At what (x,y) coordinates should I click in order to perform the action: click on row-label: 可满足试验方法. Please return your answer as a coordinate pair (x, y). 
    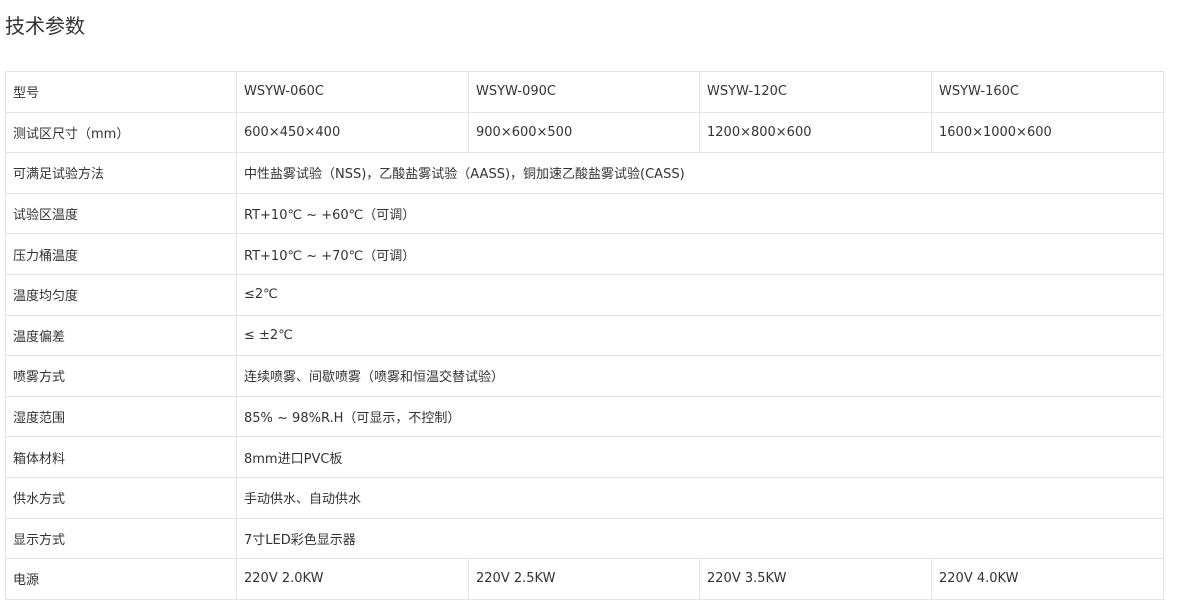
    Looking at the image, I should click on (121, 173).